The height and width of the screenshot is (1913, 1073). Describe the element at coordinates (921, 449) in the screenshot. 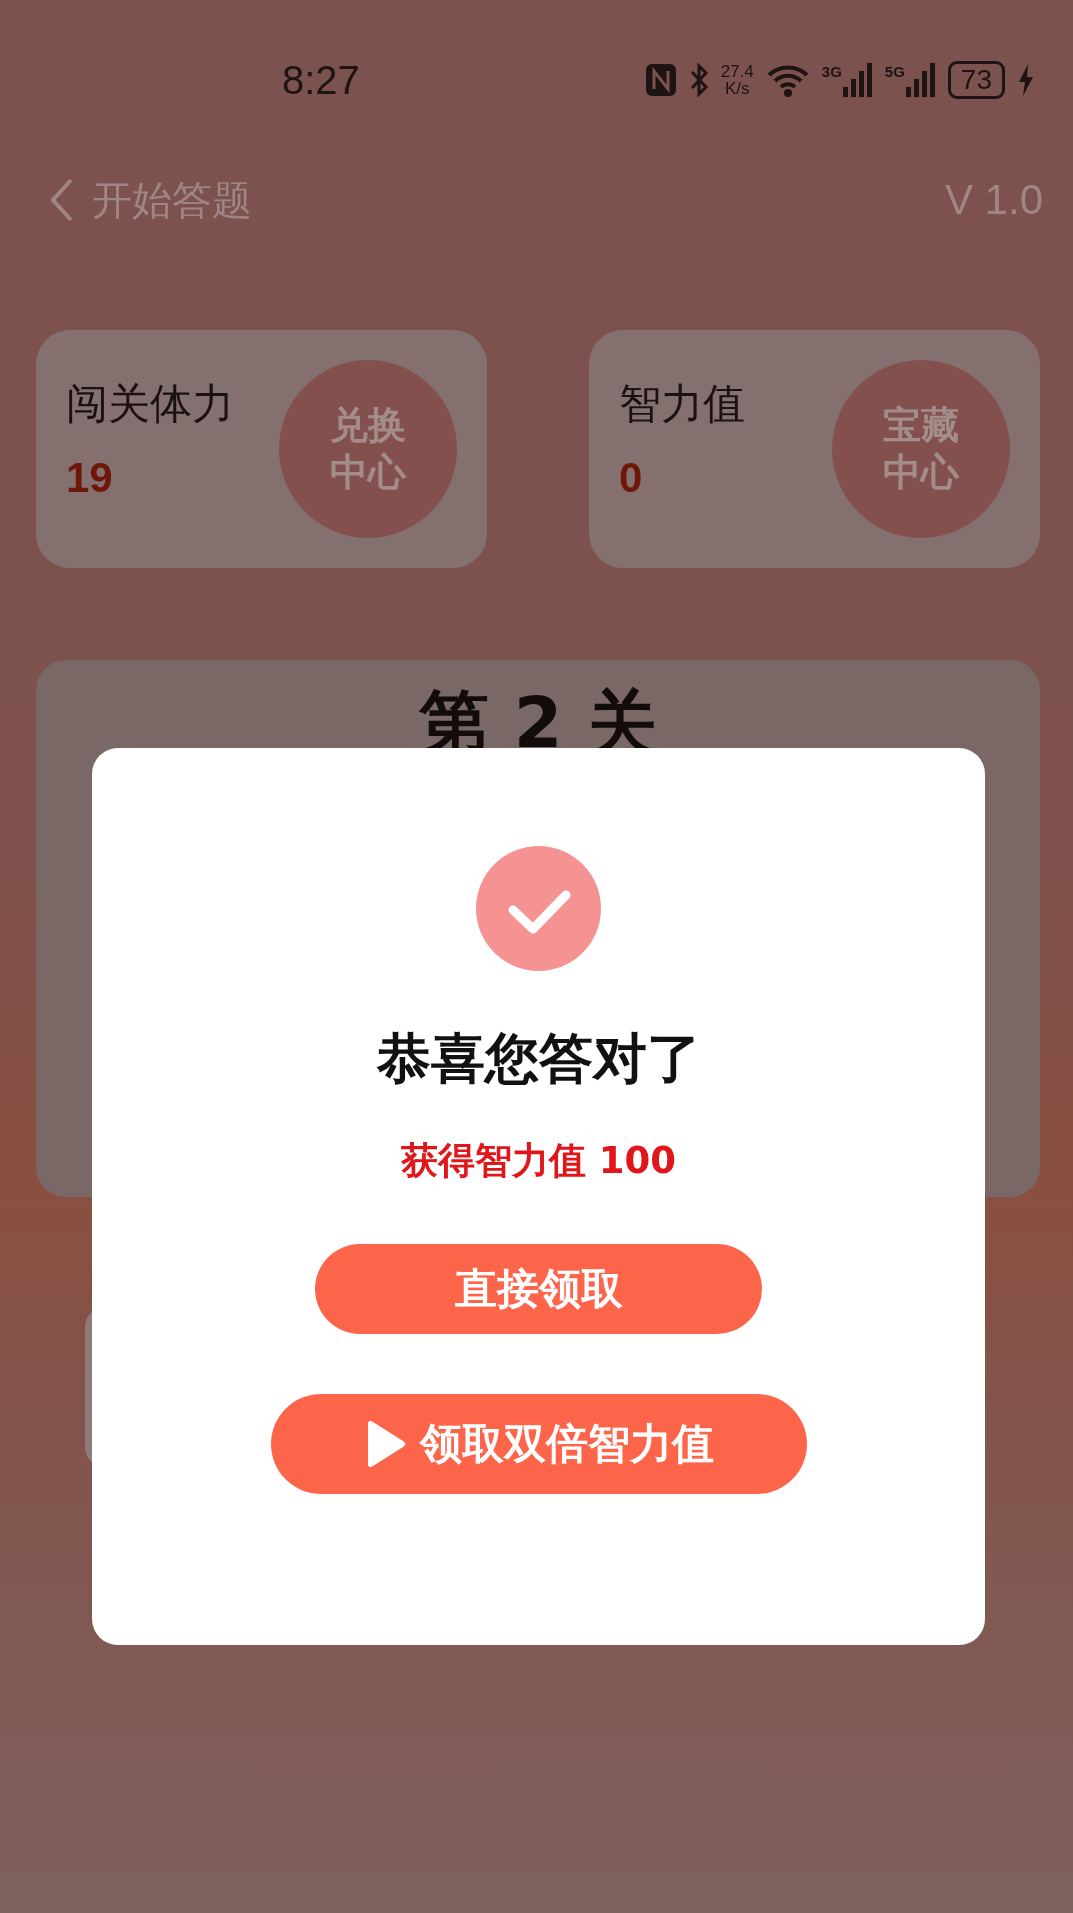

I see `center-button: 宝藏中心` at that location.